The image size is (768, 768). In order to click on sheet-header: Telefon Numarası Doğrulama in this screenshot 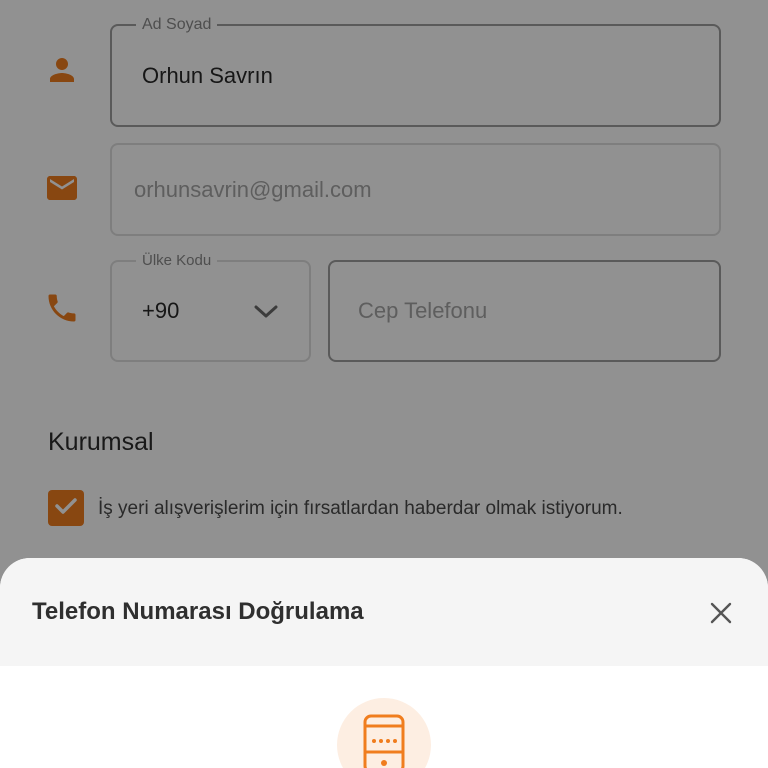, I will do `click(384, 612)`.